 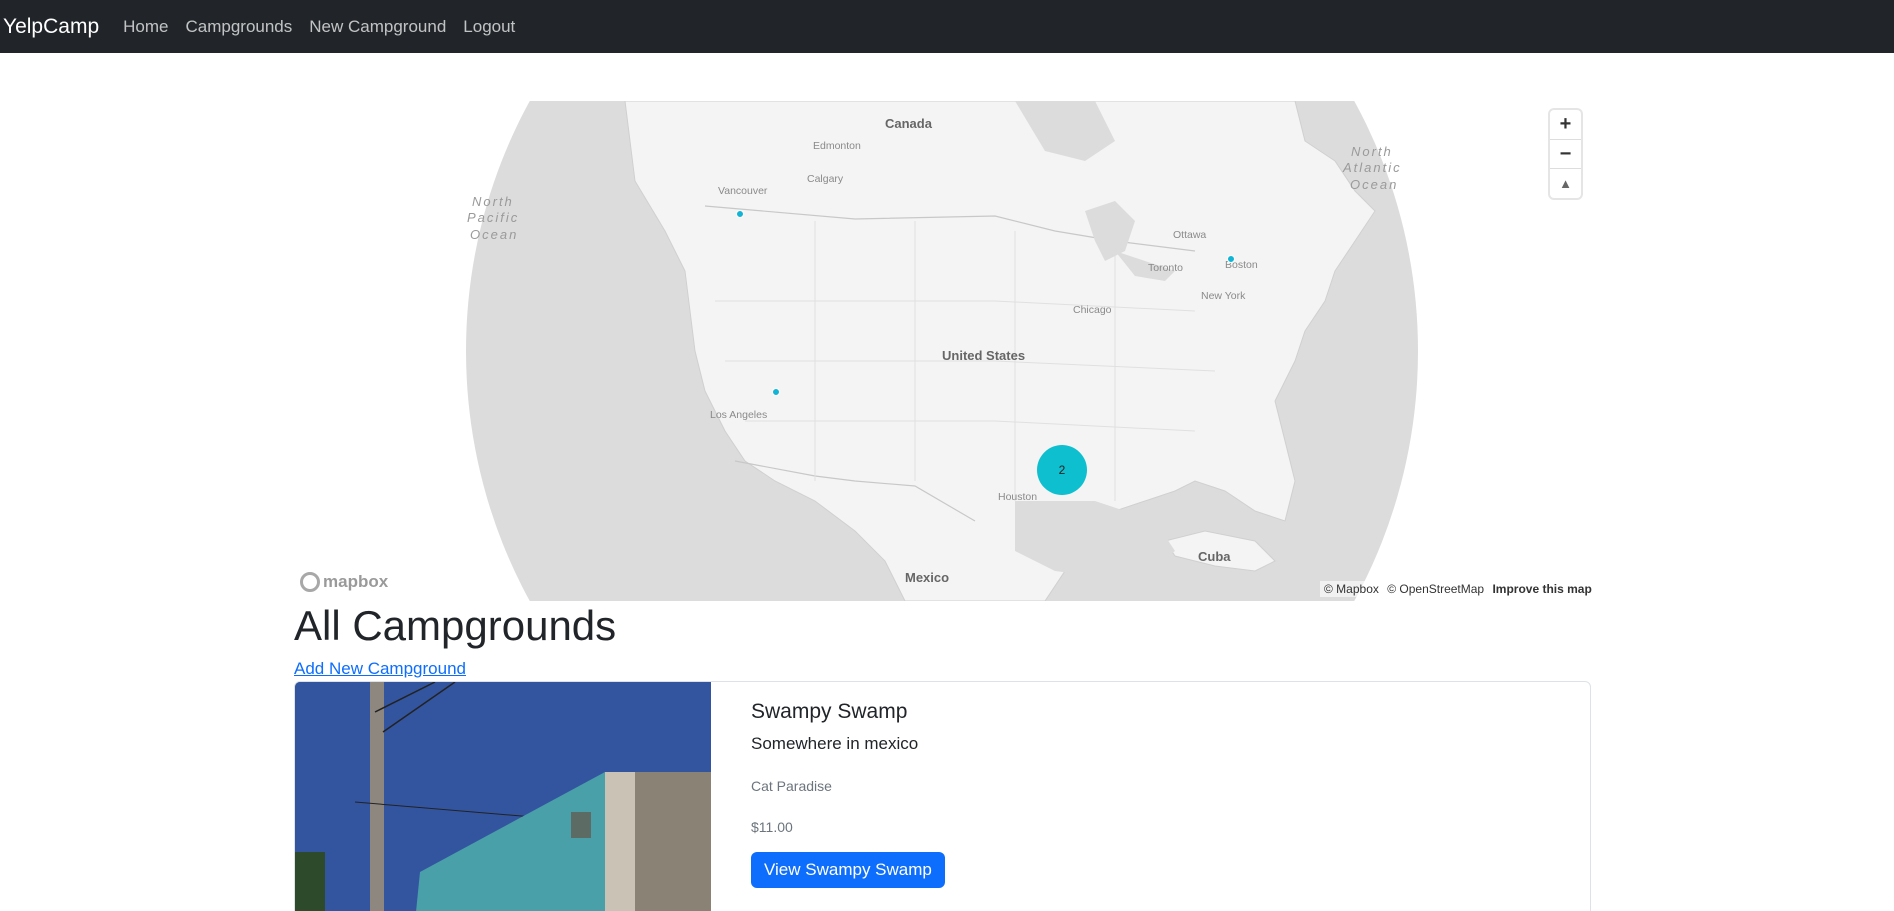 I want to click on label-edmonton: Edmonton, so click(x=837, y=146).